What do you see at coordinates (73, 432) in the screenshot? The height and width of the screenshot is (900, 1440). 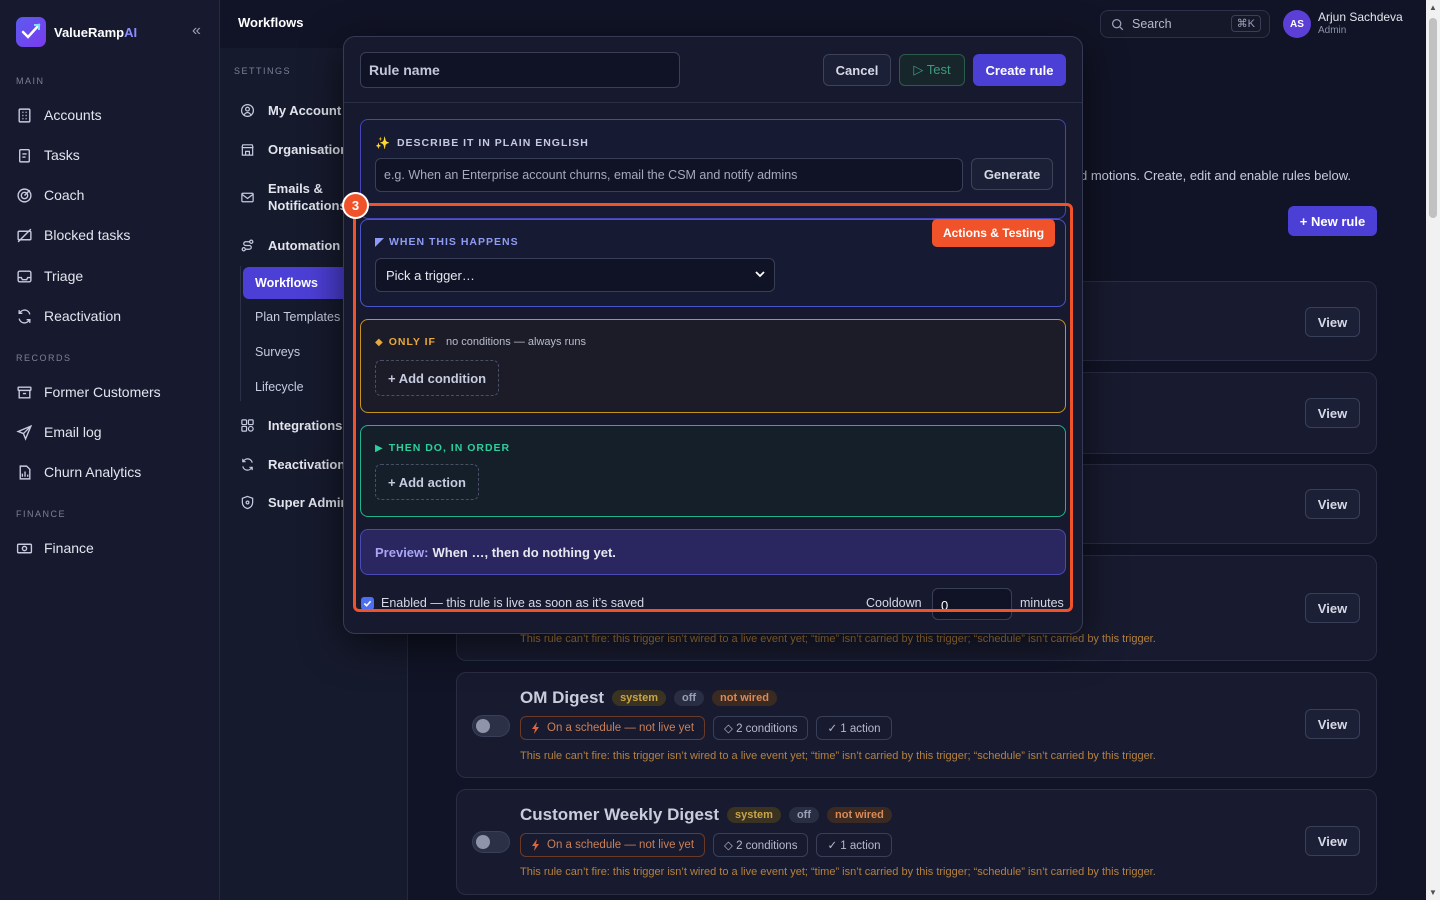 I see `sidebar-item-label: Email log` at bounding box center [73, 432].